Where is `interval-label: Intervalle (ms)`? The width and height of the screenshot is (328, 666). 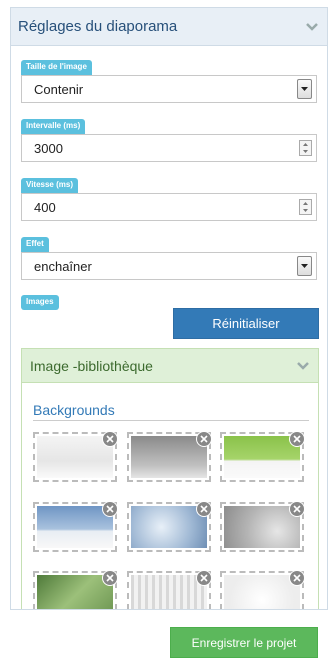 interval-label: Intervalle (ms) is located at coordinates (53, 126).